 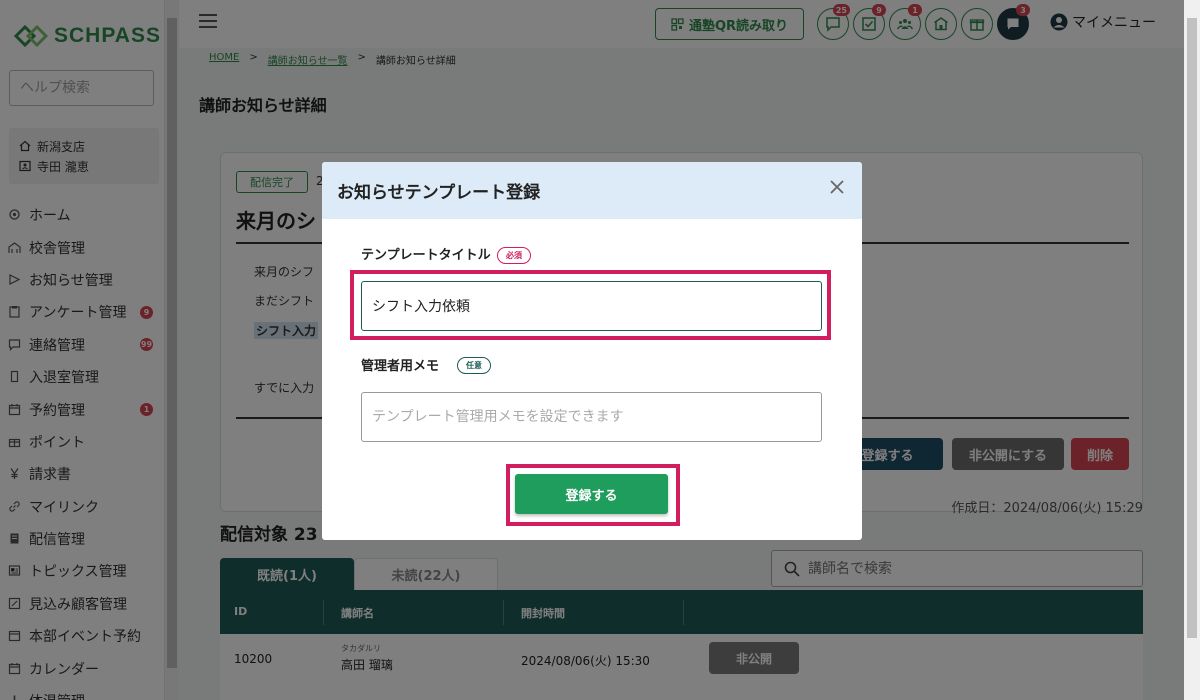 I want to click on optional-badge: 任意, so click(x=474, y=365).